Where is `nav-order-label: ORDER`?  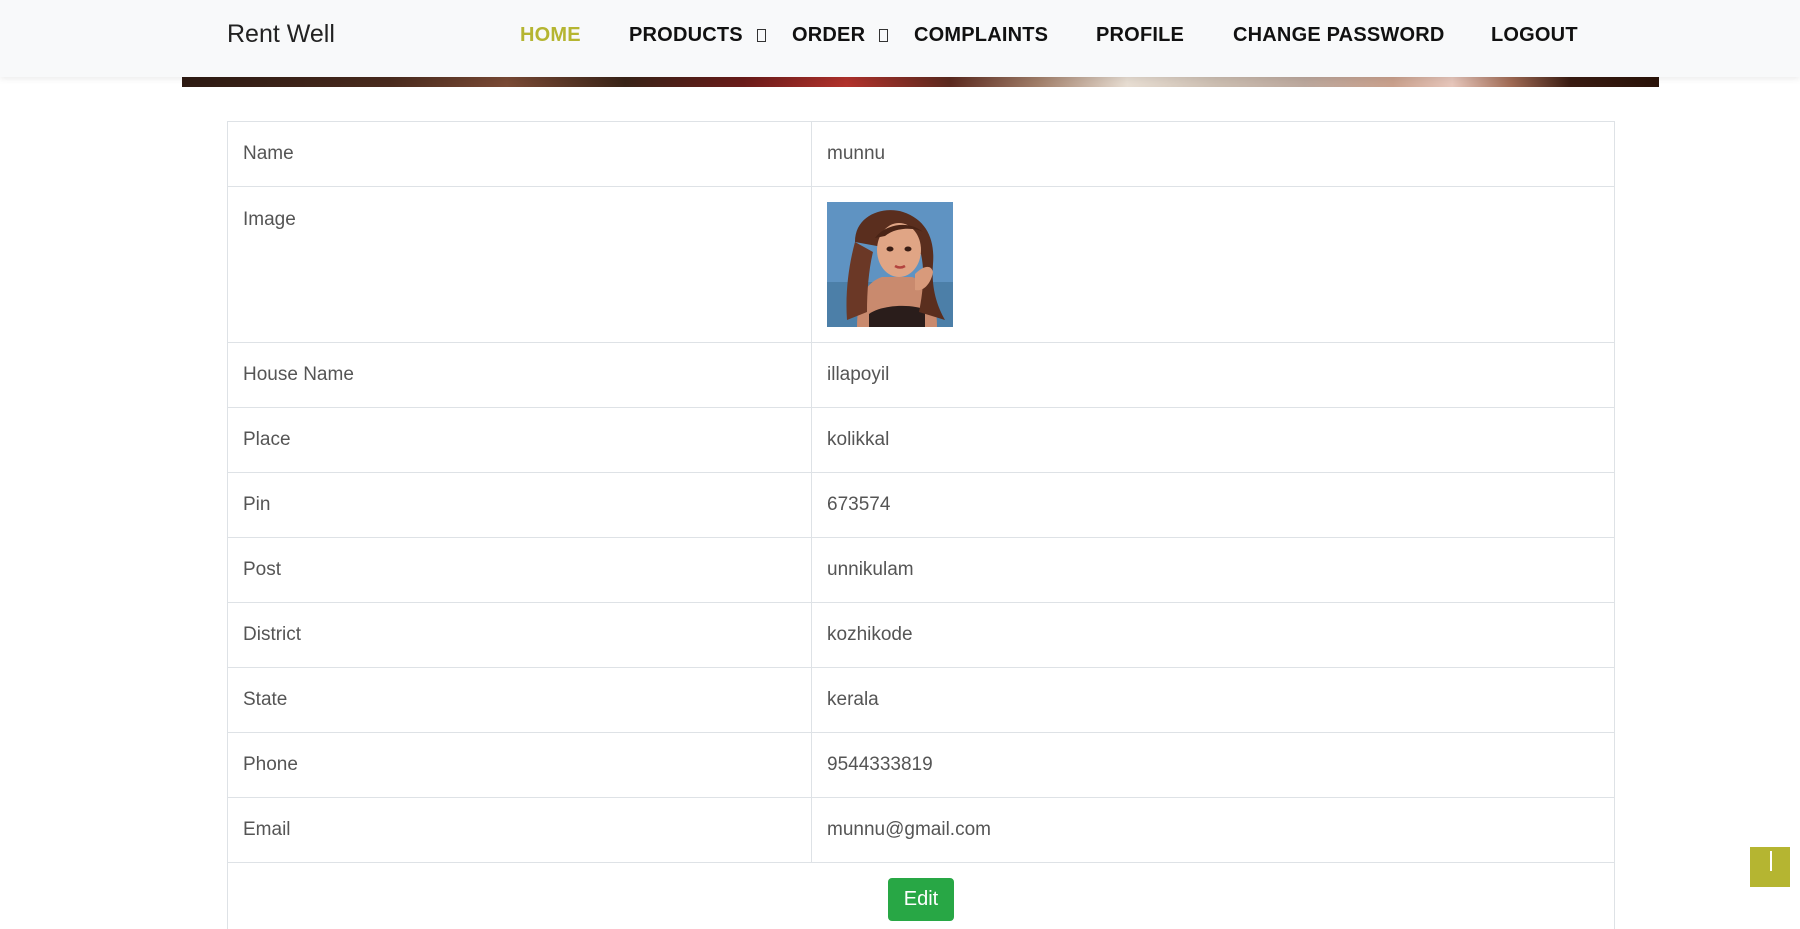
nav-order-label: ORDER is located at coordinates (829, 35).